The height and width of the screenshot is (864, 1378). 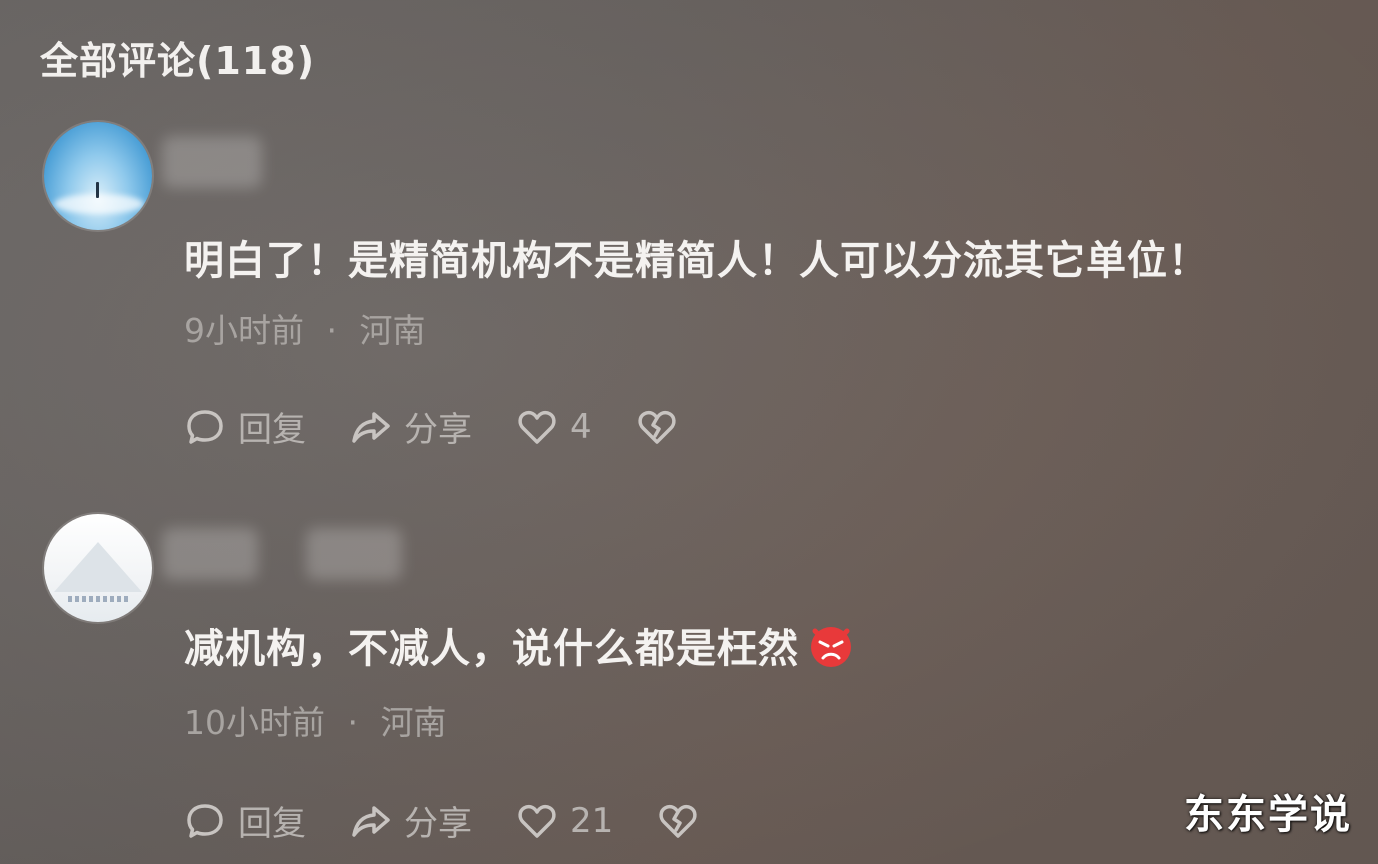 I want to click on comment-text-content: 减机构，不减人，说什么都是枉然, so click(x=491, y=649).